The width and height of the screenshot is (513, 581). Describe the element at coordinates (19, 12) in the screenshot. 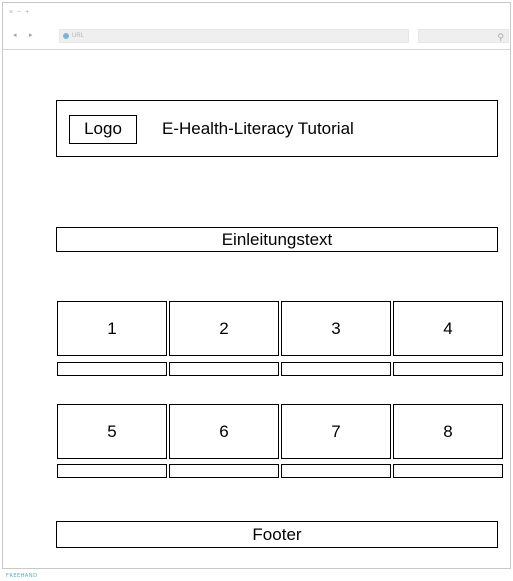

I see `window-controls: × − +` at that location.